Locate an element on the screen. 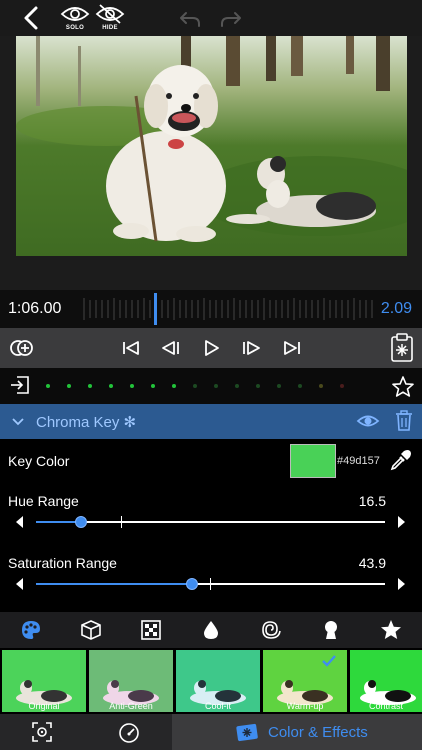  checkmark-icon is located at coordinates (329, 661).